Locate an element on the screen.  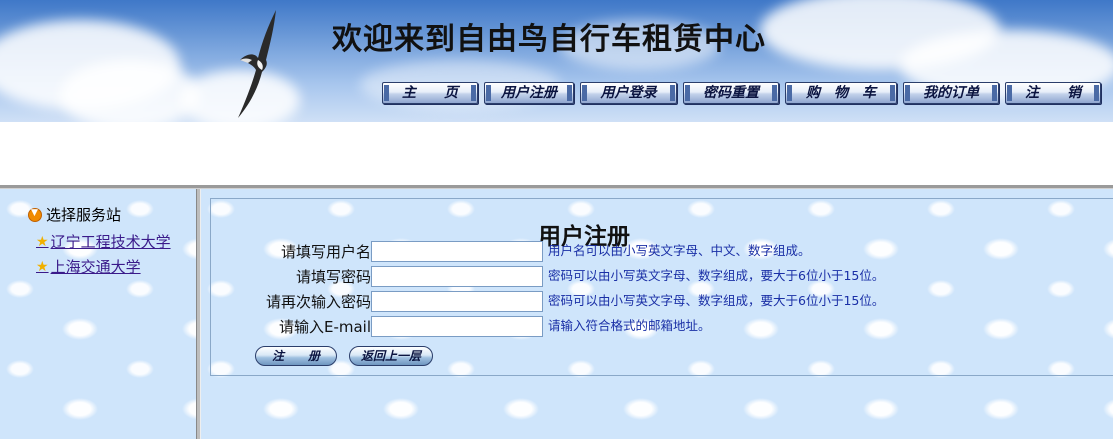
sidebar-heading-label: 选择服务站 is located at coordinates (84, 215).